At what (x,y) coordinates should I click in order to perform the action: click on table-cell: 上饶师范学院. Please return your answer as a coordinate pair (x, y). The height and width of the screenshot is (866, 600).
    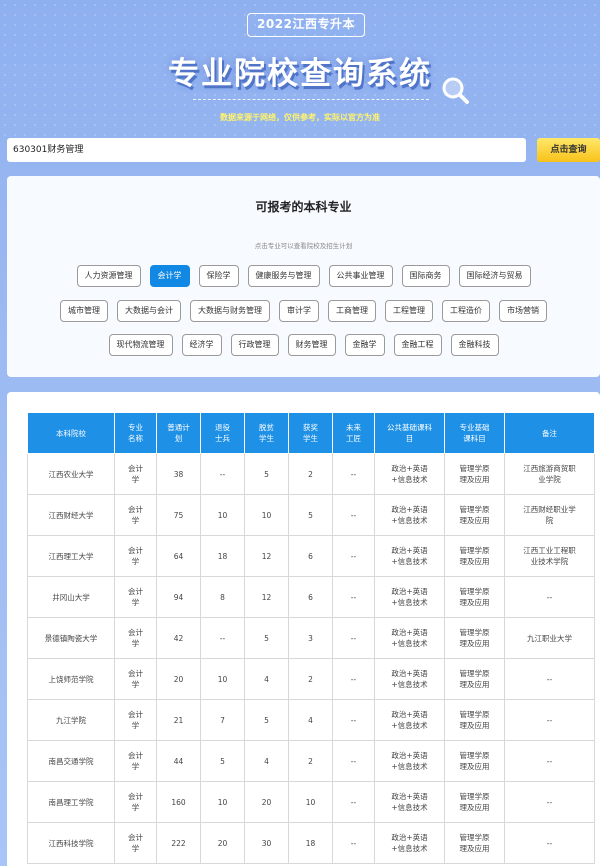
    Looking at the image, I should click on (71, 679).